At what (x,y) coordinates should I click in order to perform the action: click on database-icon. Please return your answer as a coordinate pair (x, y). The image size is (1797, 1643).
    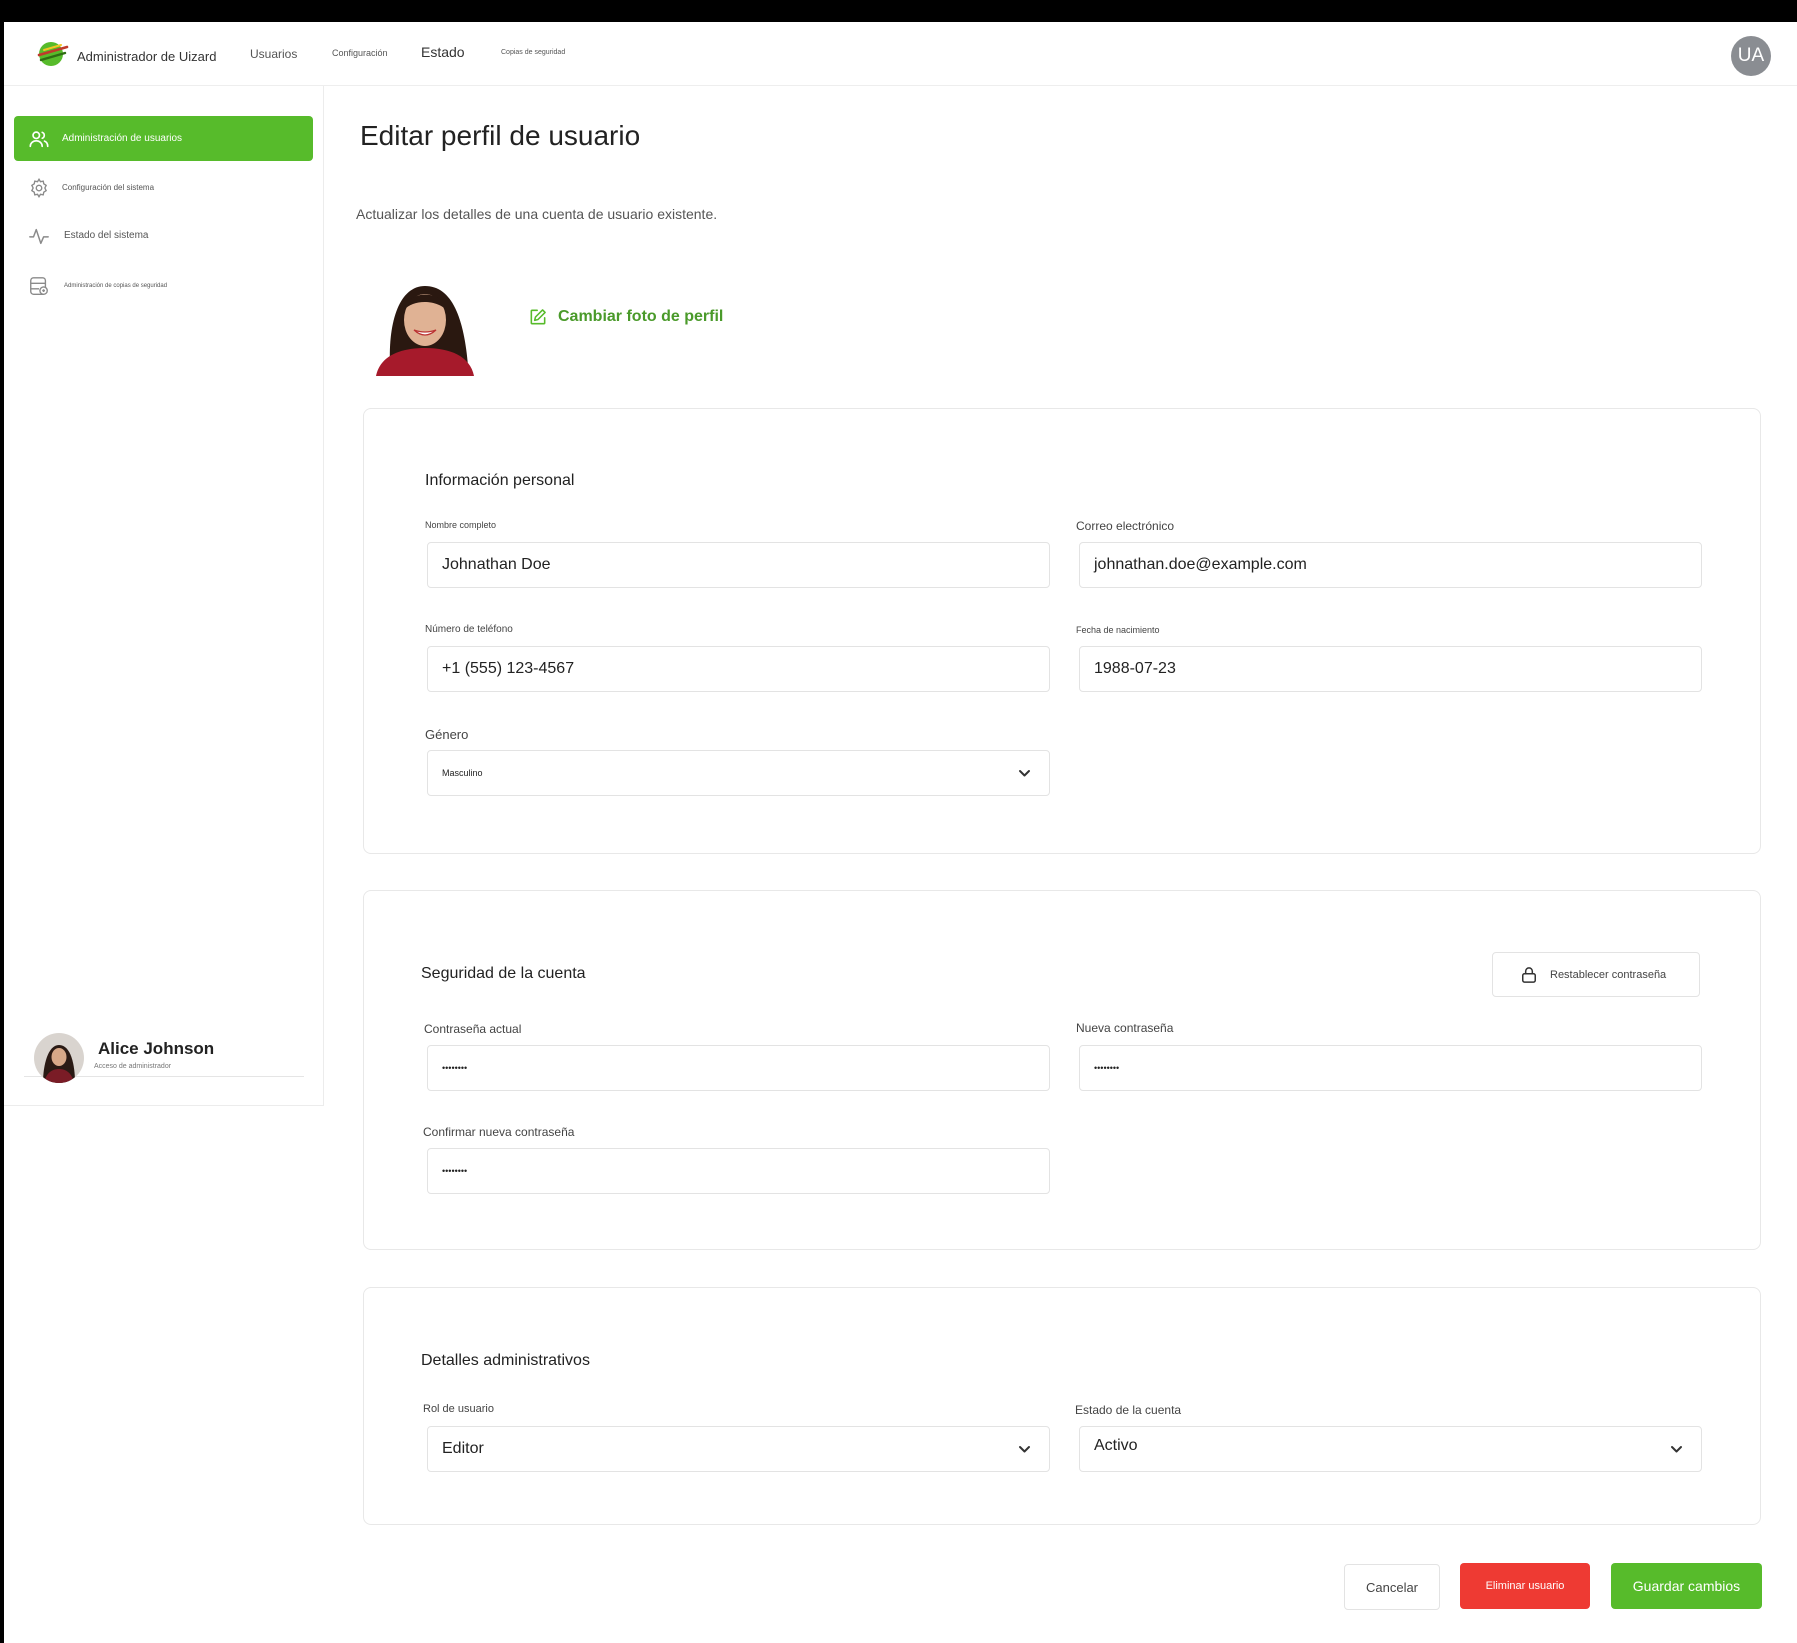
    Looking at the image, I should click on (39, 286).